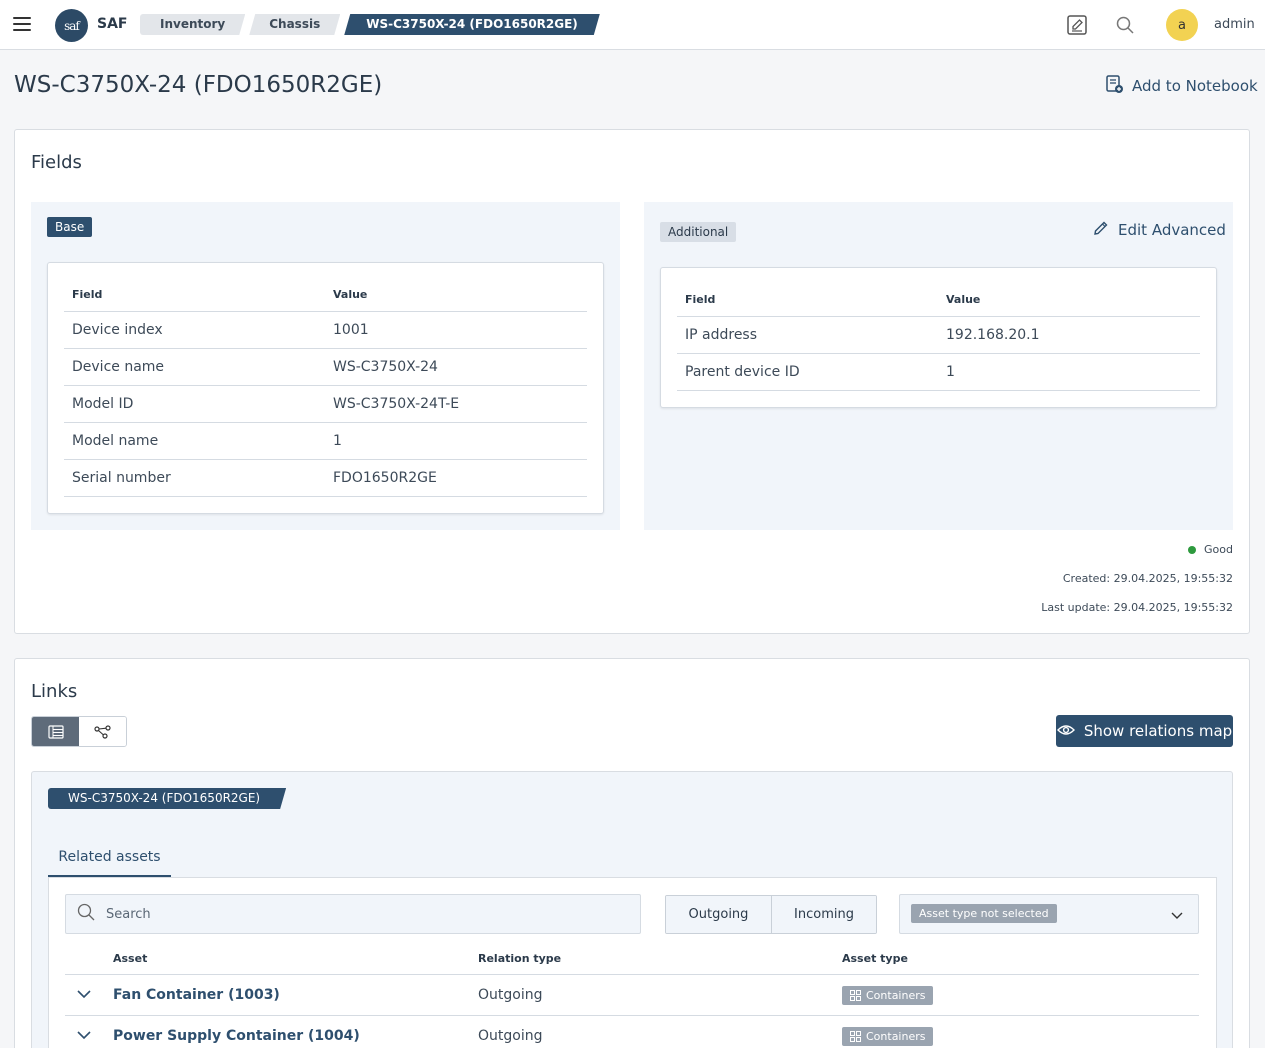 Image resolution: width=1265 pixels, height=1048 pixels. I want to click on table-row: IP address 192.168.20.1, so click(938, 335).